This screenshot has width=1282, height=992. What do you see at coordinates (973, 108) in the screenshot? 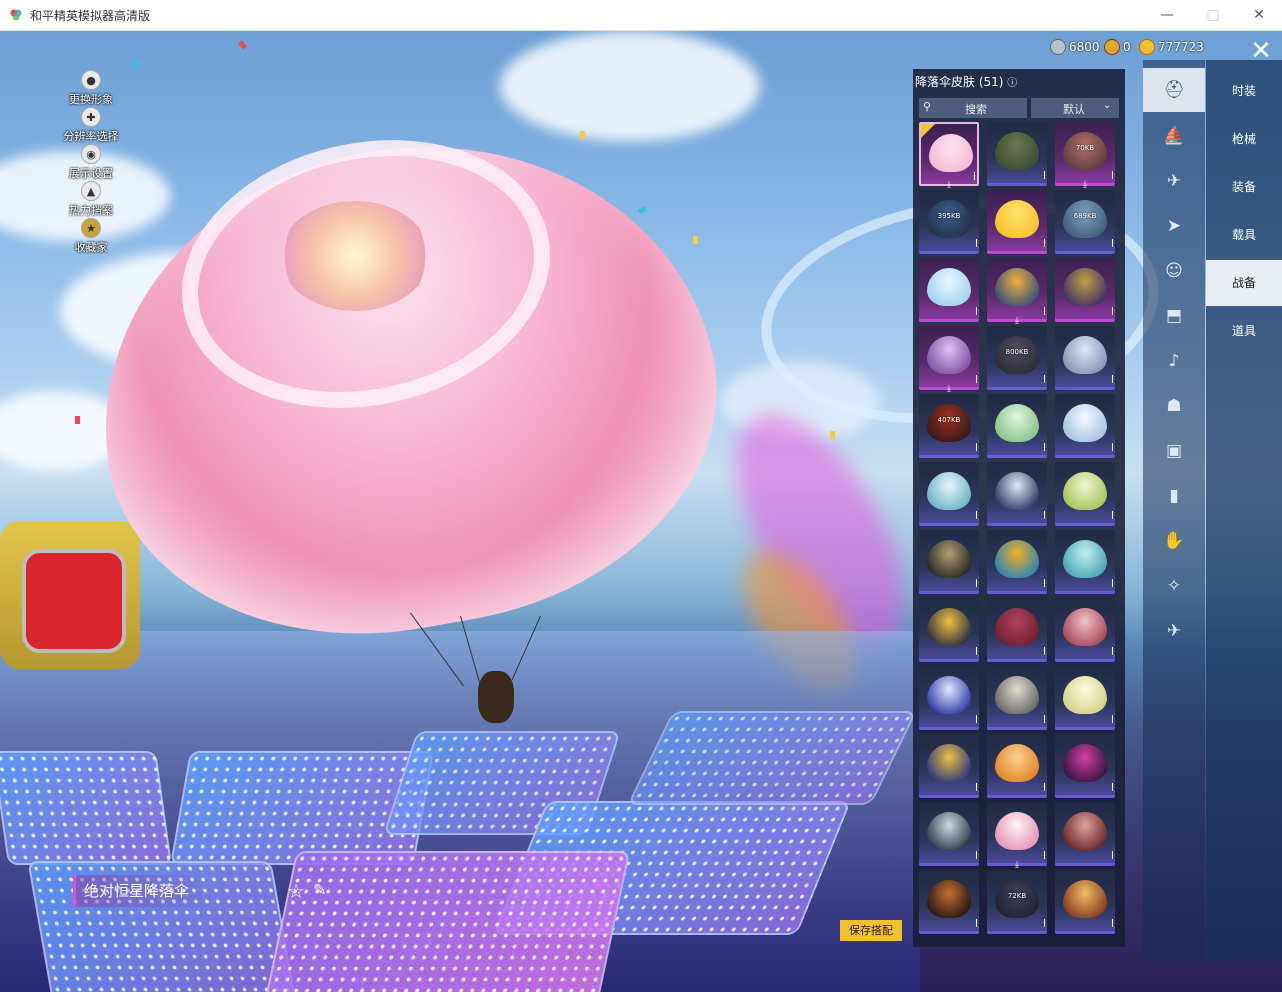
I see `search-box: ⚲ 搜索` at bounding box center [973, 108].